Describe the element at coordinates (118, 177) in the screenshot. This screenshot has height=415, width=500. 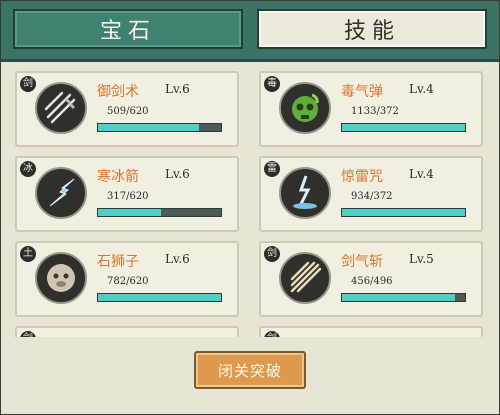
I see `skill-name: 寒冰箭` at that location.